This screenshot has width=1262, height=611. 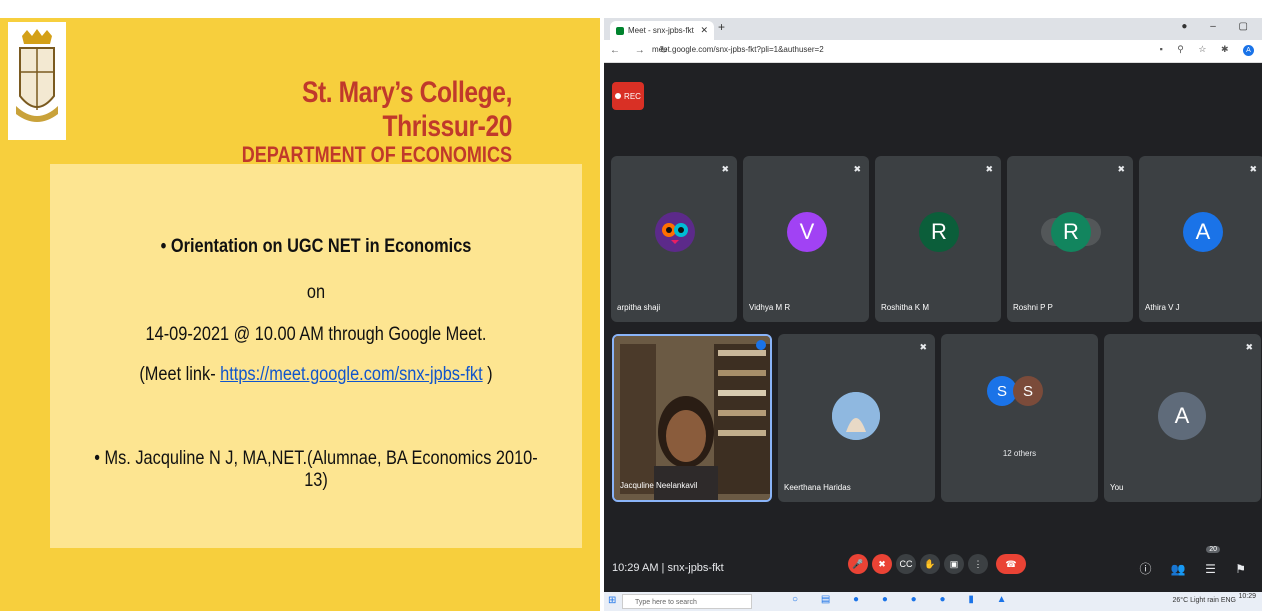 I want to click on browser-tab: Meet - snx-jpbs-fkt ✕, so click(x=662, y=30).